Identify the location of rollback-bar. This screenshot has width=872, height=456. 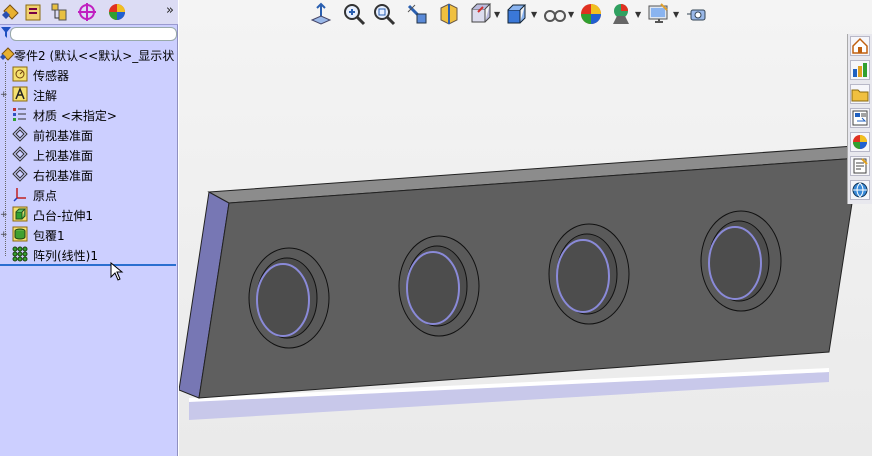
(88, 265).